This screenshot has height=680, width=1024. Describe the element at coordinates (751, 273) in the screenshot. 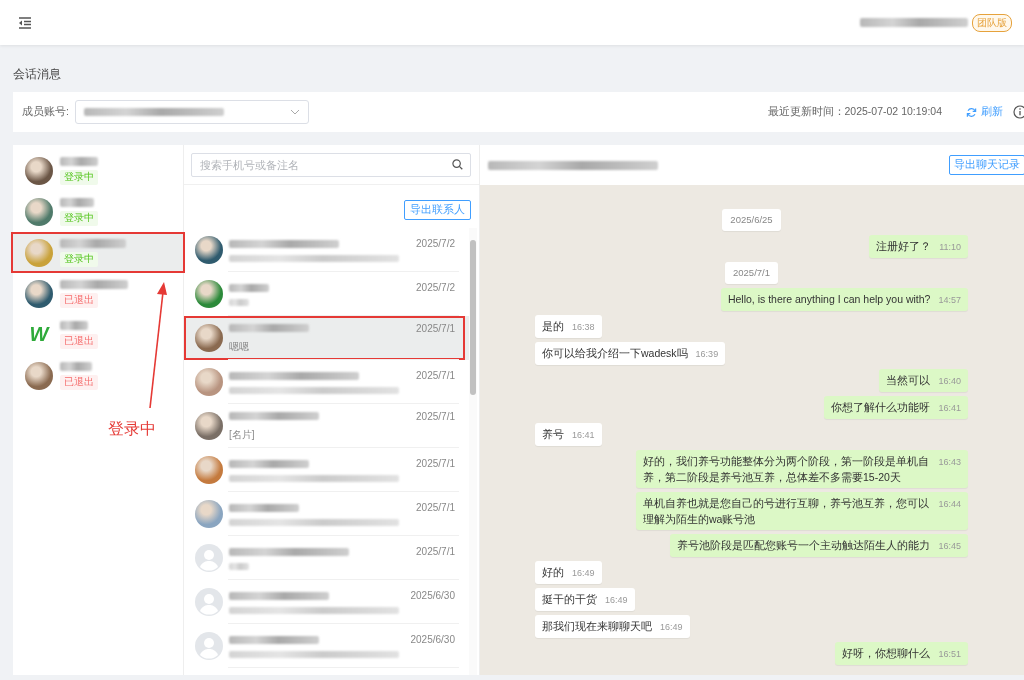

I see `date-separator: 2025/7/1` at that location.